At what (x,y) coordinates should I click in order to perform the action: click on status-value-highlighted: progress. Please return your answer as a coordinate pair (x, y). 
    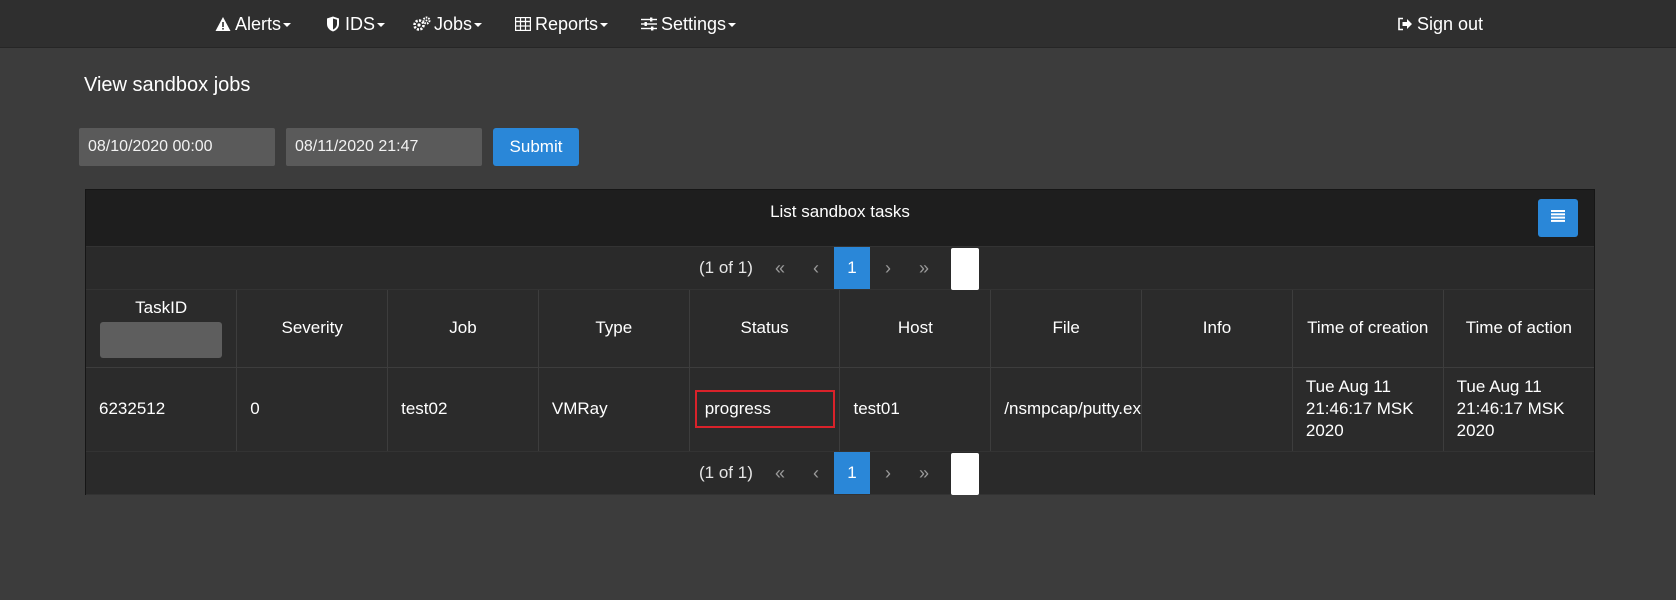
    Looking at the image, I should click on (764, 409).